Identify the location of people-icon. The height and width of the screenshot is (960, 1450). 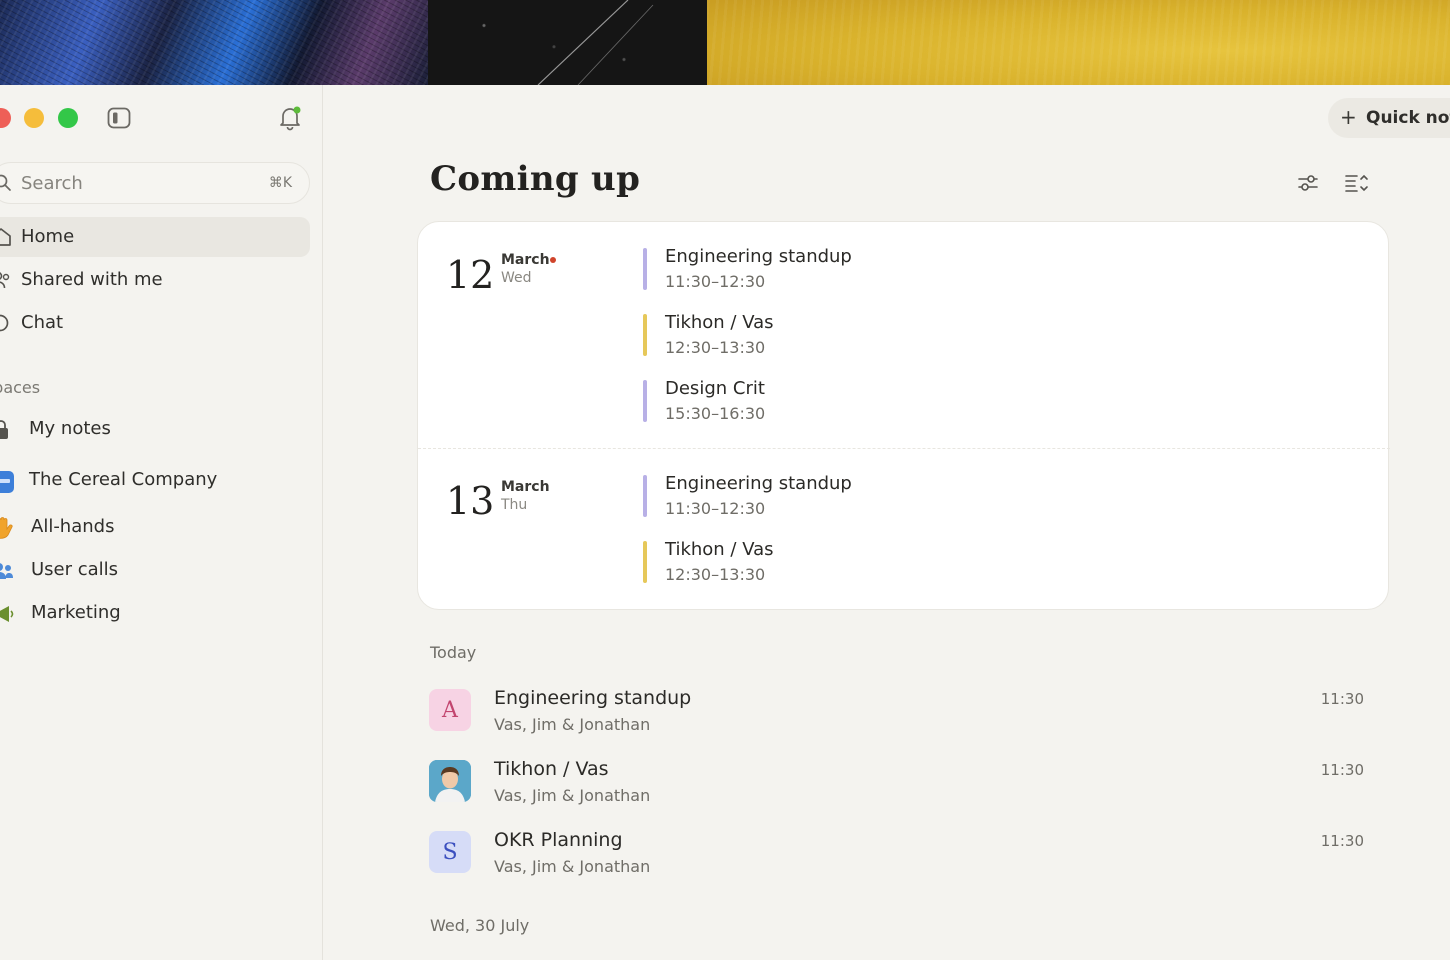
(6, 571).